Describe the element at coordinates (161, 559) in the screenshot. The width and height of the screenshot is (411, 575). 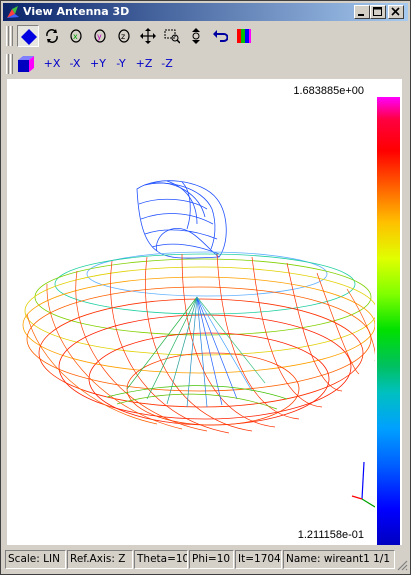
I see `status-theta: Theta=10` at that location.